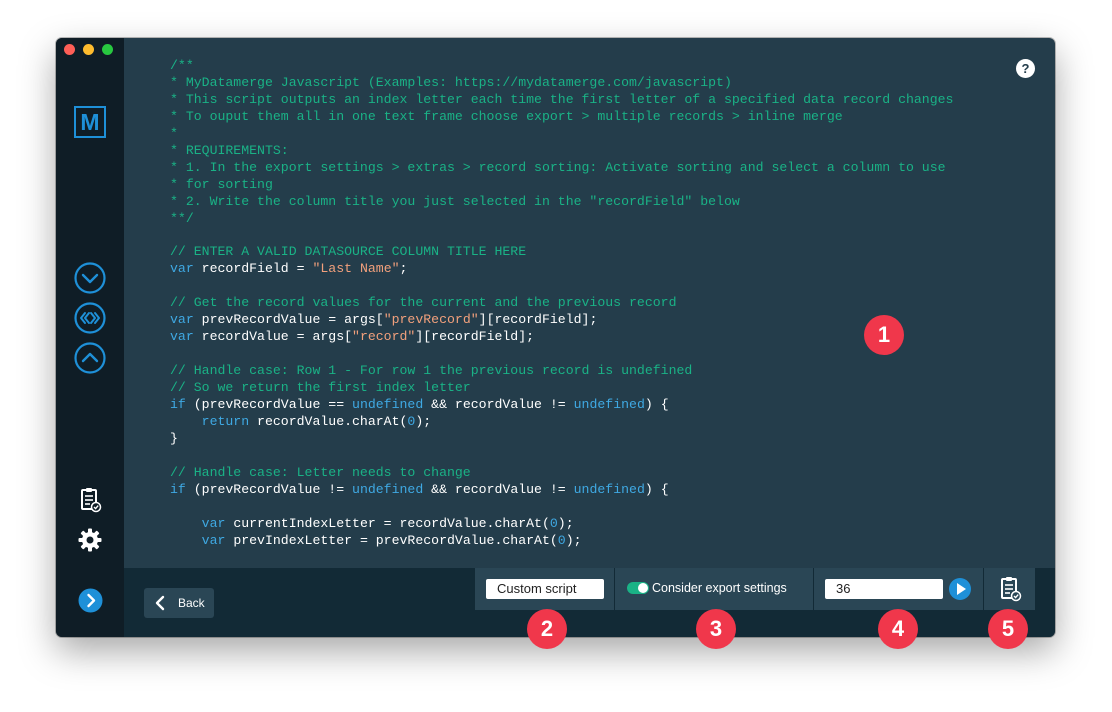  I want to click on window-controls, so click(88, 49).